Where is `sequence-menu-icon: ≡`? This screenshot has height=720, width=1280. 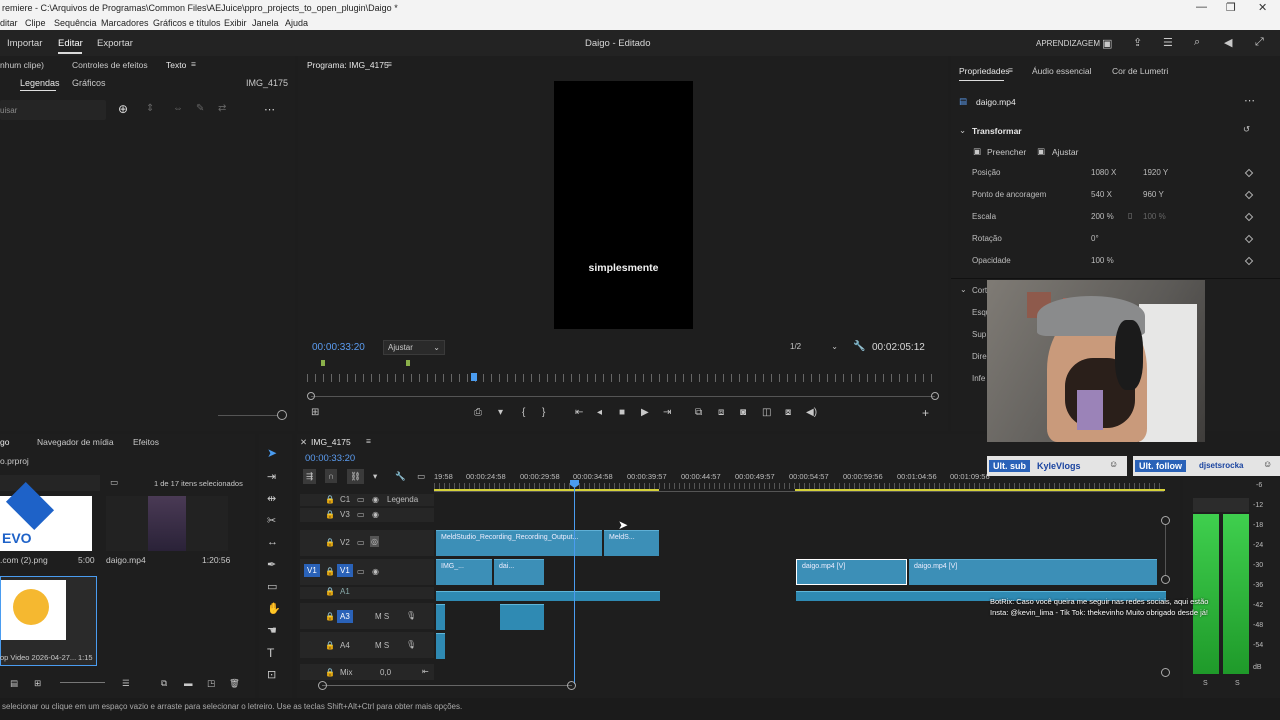
sequence-menu-icon: ≡ is located at coordinates (368, 441).